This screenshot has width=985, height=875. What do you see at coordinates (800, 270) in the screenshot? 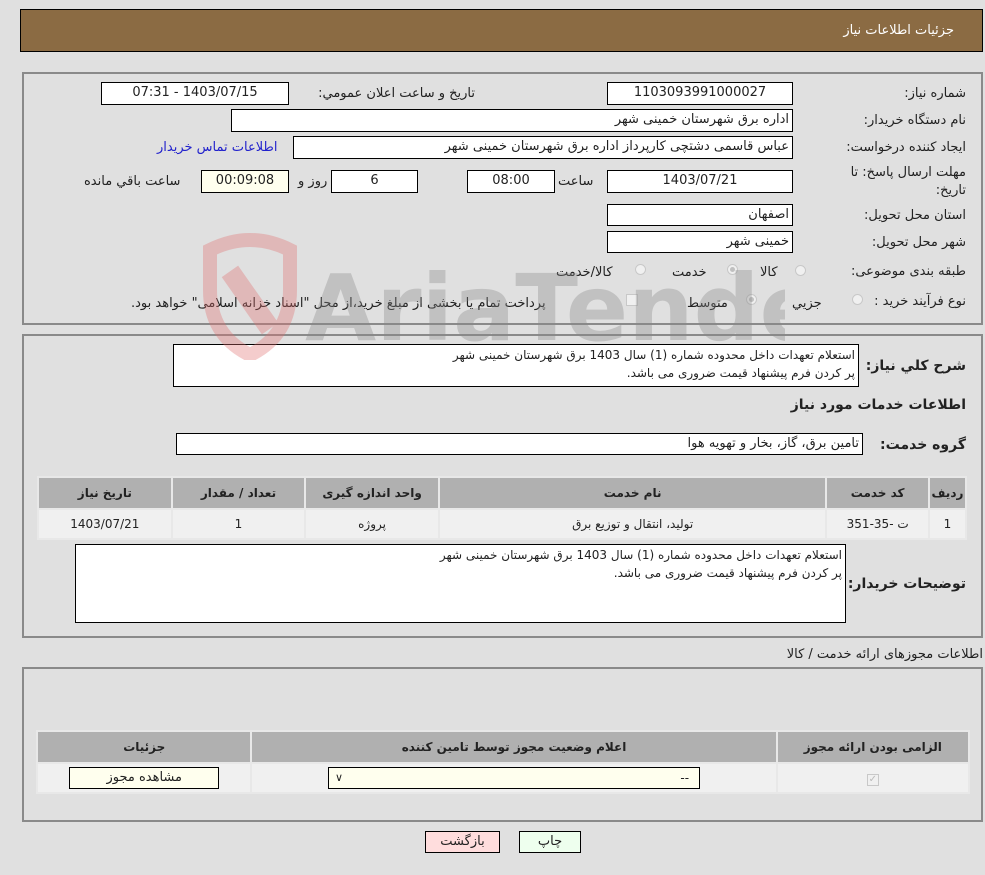
I see `category-radio-goods` at bounding box center [800, 270].